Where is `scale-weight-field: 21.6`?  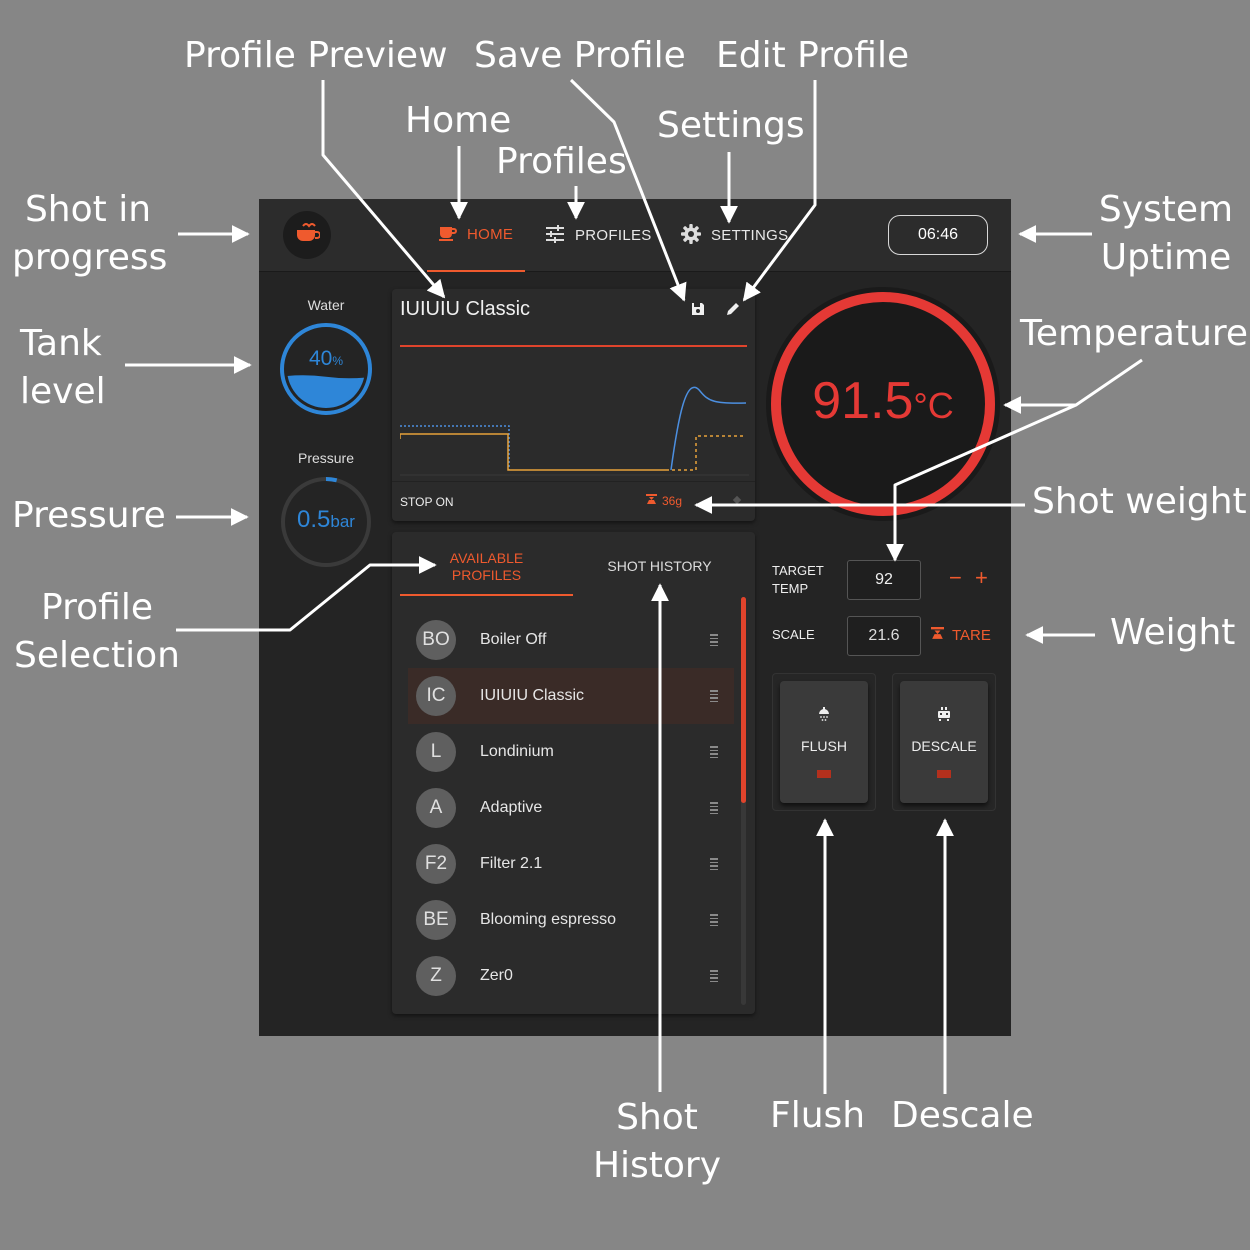
scale-weight-field: 21.6 is located at coordinates (884, 636).